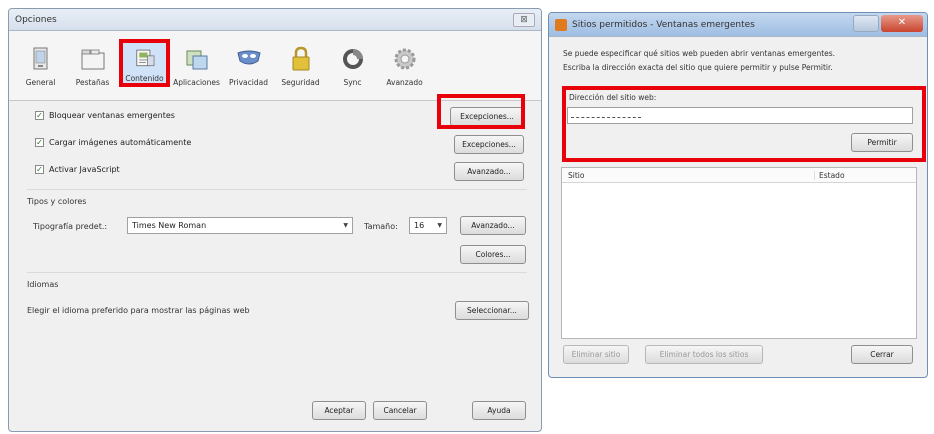  Describe the element at coordinates (112, 115) in the screenshot. I see `block-popups-label: Bloquear ventanas emergentes` at that location.